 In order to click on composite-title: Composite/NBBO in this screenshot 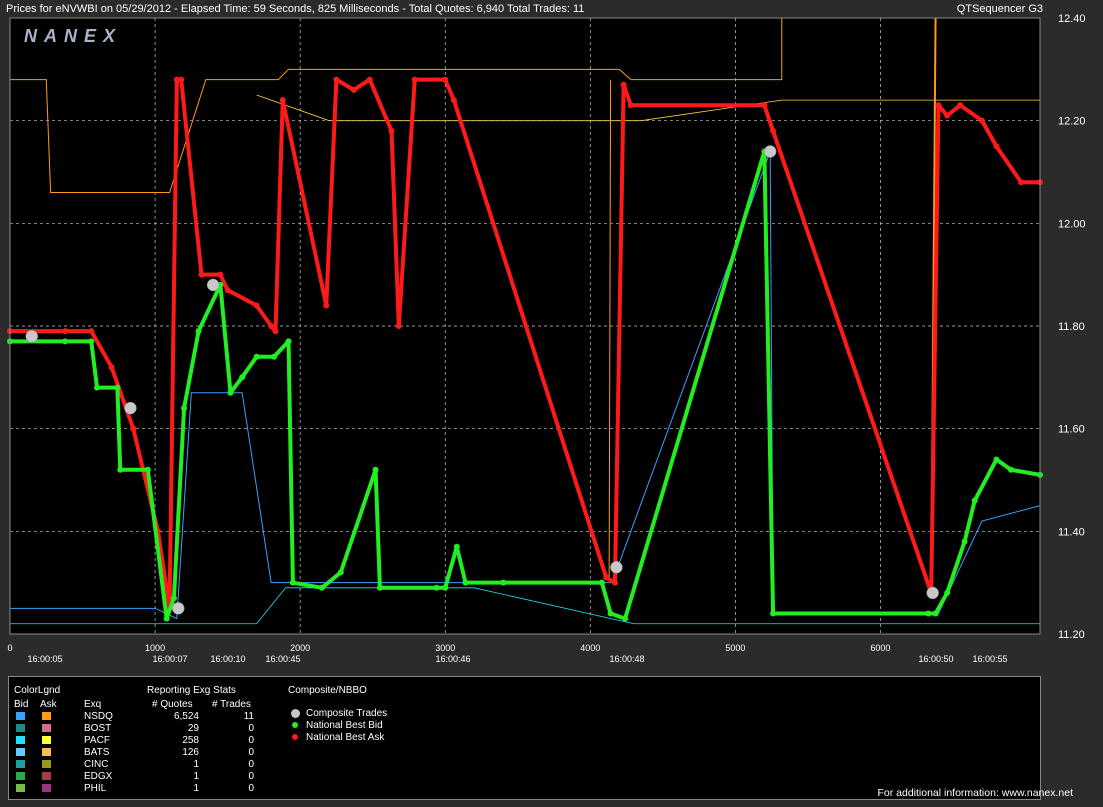, I will do `click(327, 690)`.